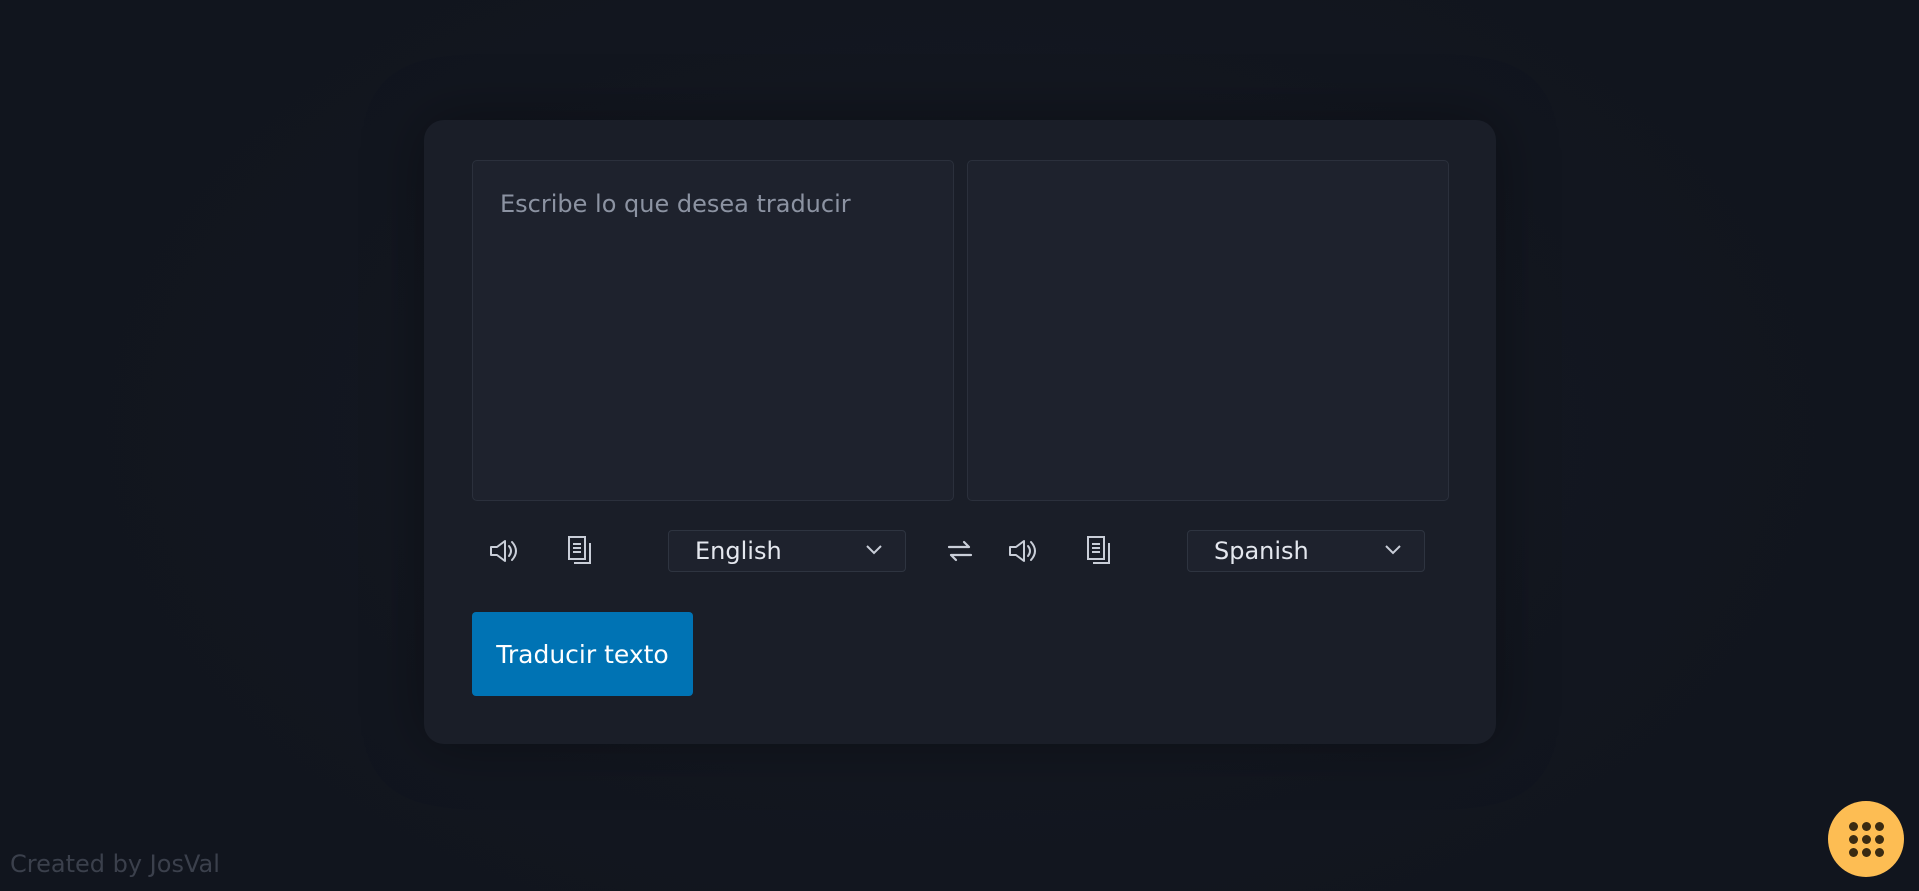 The image size is (1919, 891). I want to click on source-language-select: English, so click(787, 551).